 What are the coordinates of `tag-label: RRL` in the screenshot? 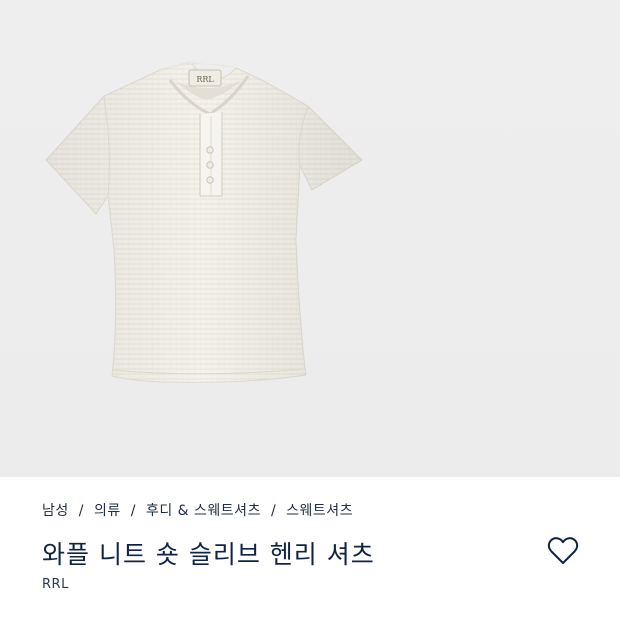 It's located at (205, 79).